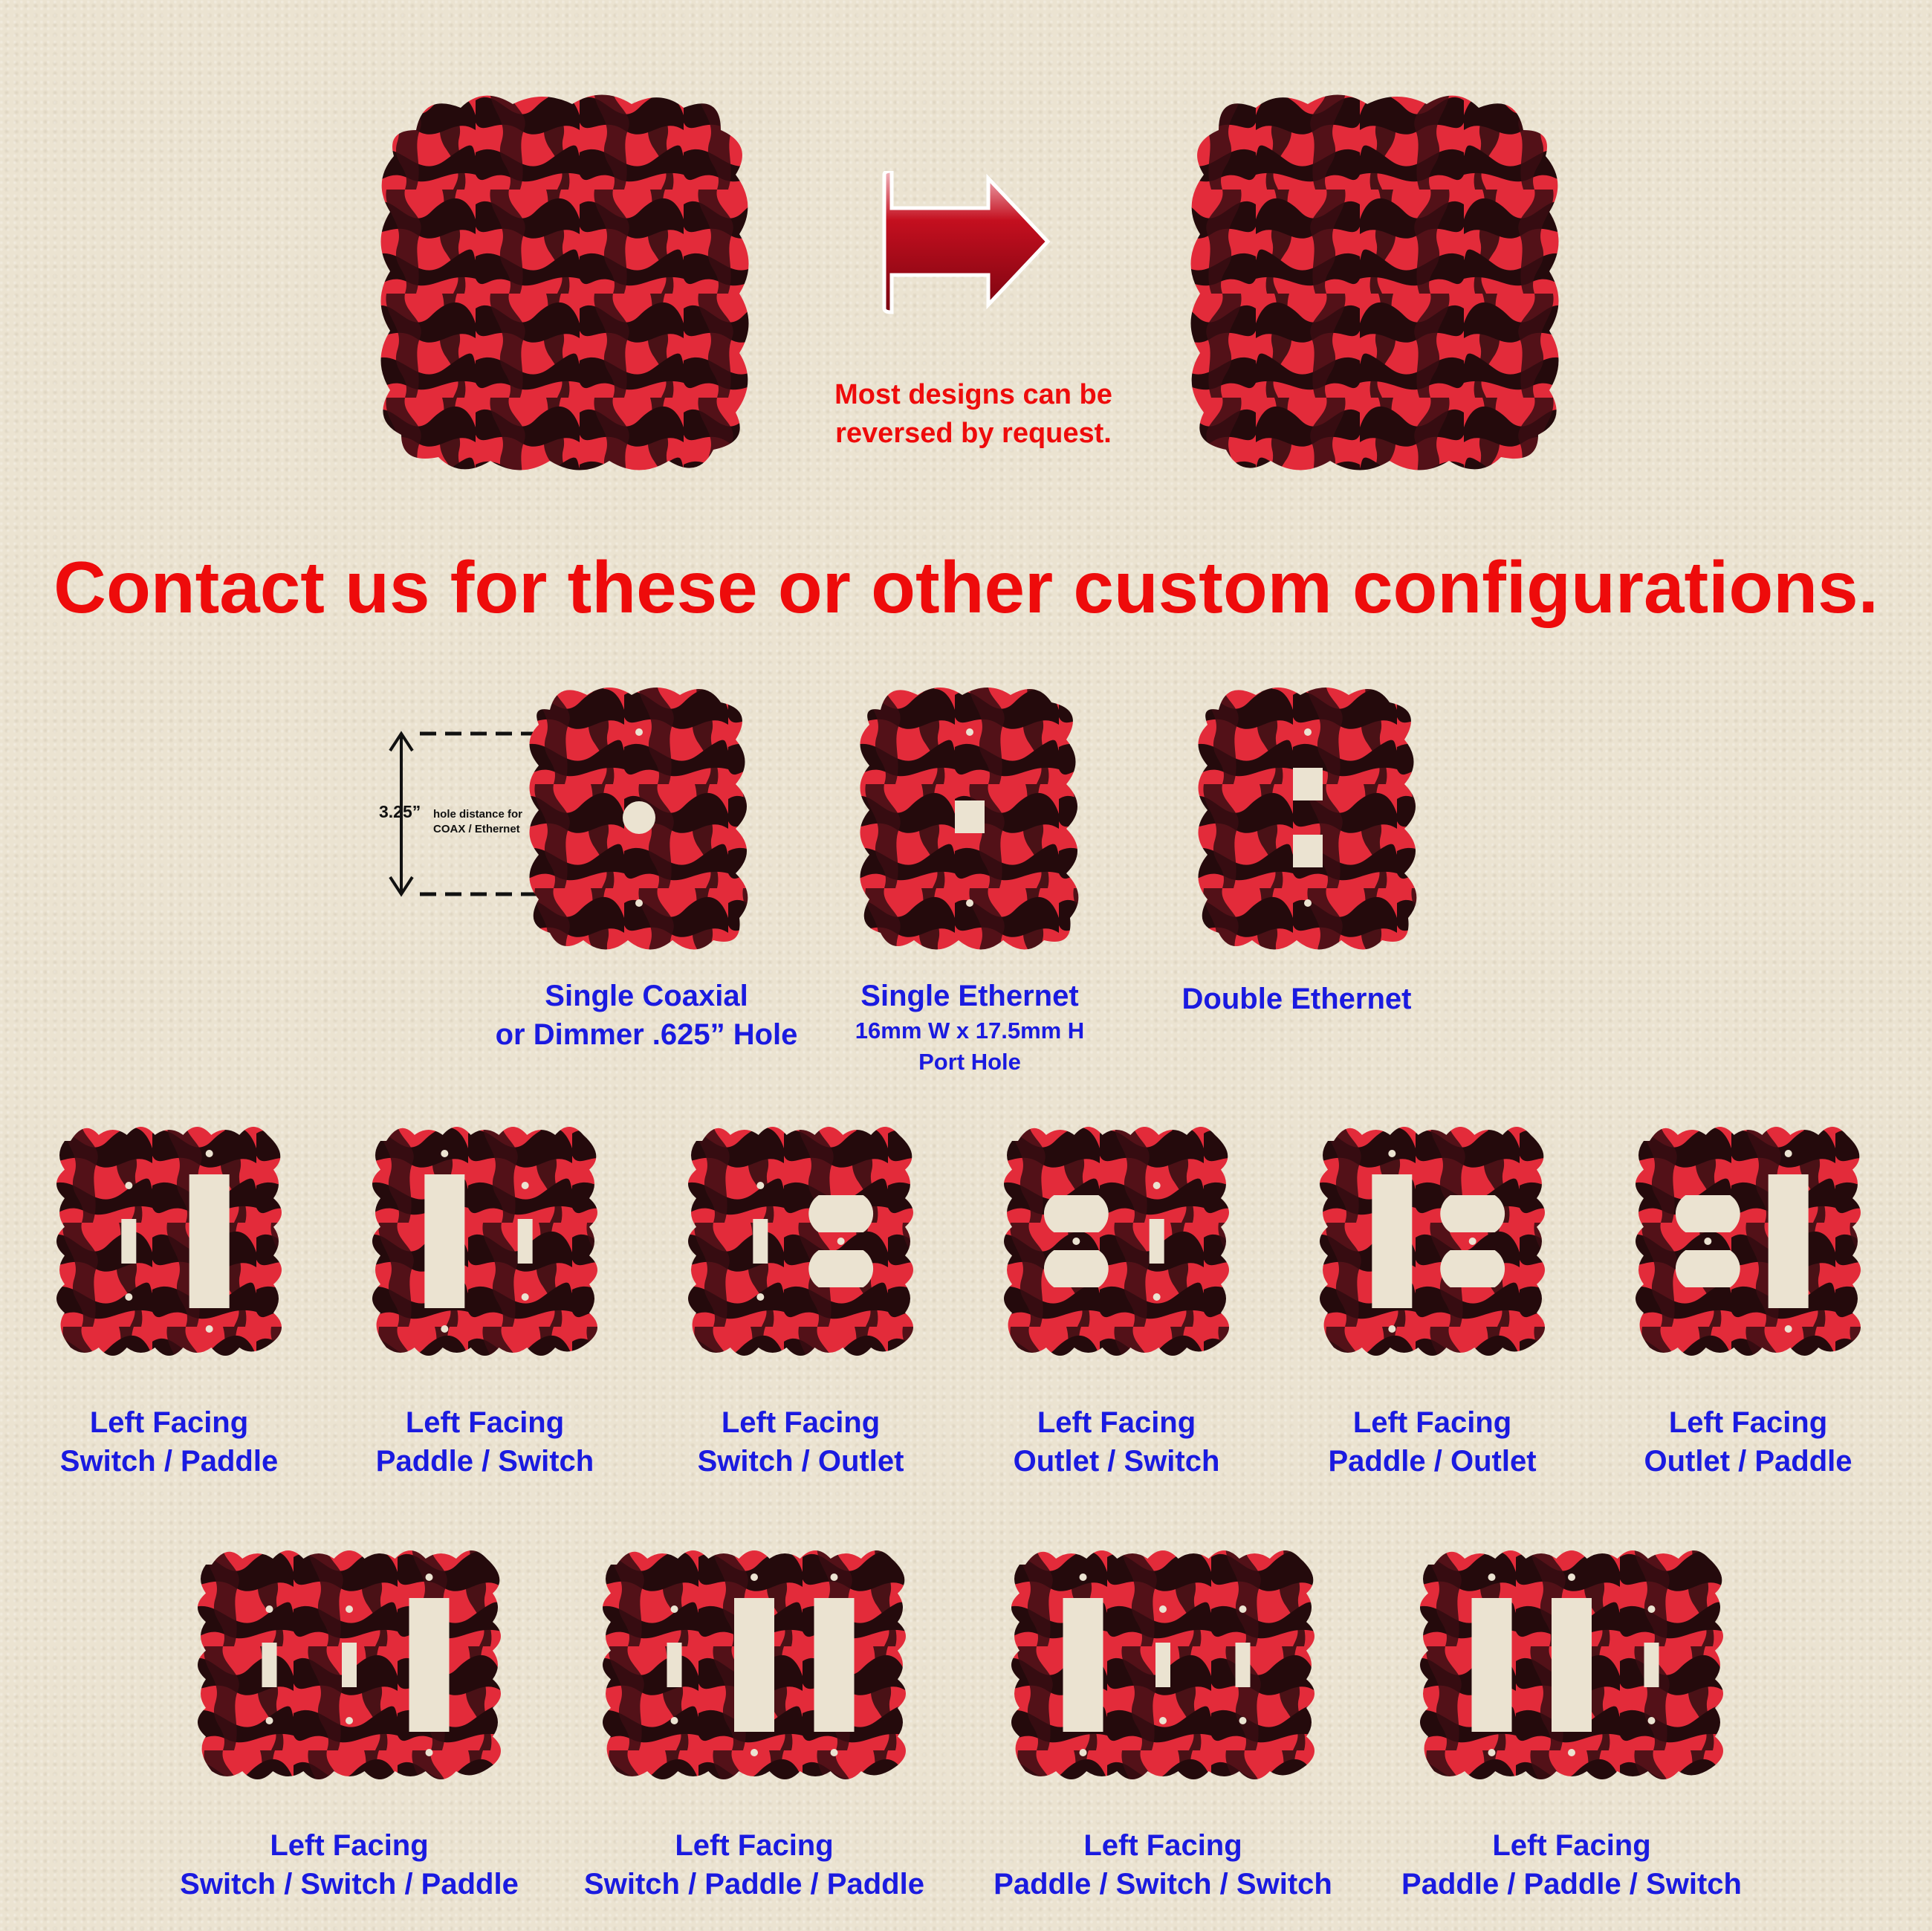  I want to click on label-switch-paddle: Left Facing Switch / Paddle, so click(169, 1442).